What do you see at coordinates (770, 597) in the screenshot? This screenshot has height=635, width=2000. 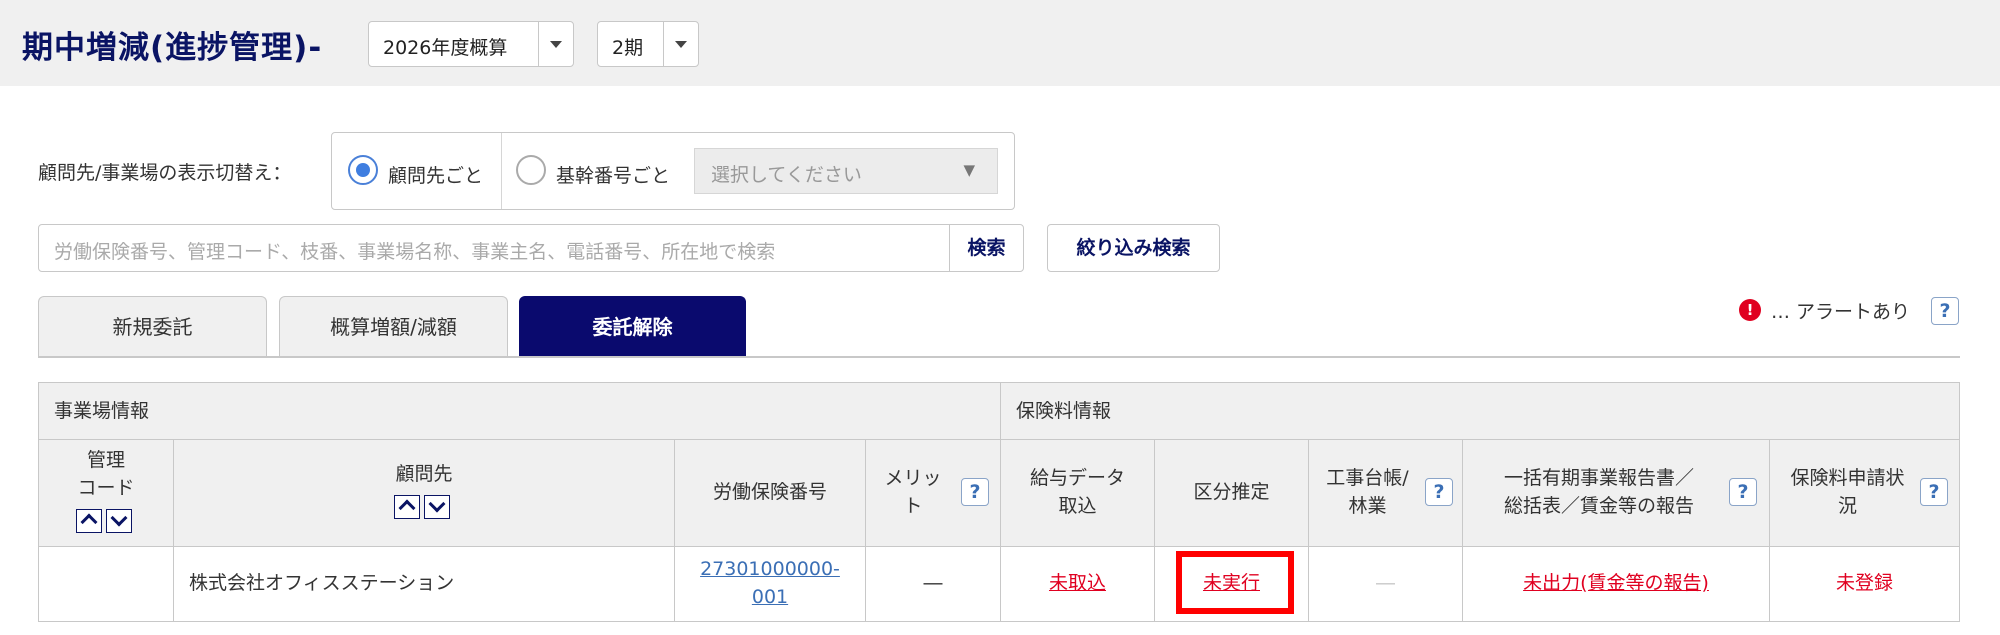 I see `labor-insurance-link: 001` at bounding box center [770, 597].